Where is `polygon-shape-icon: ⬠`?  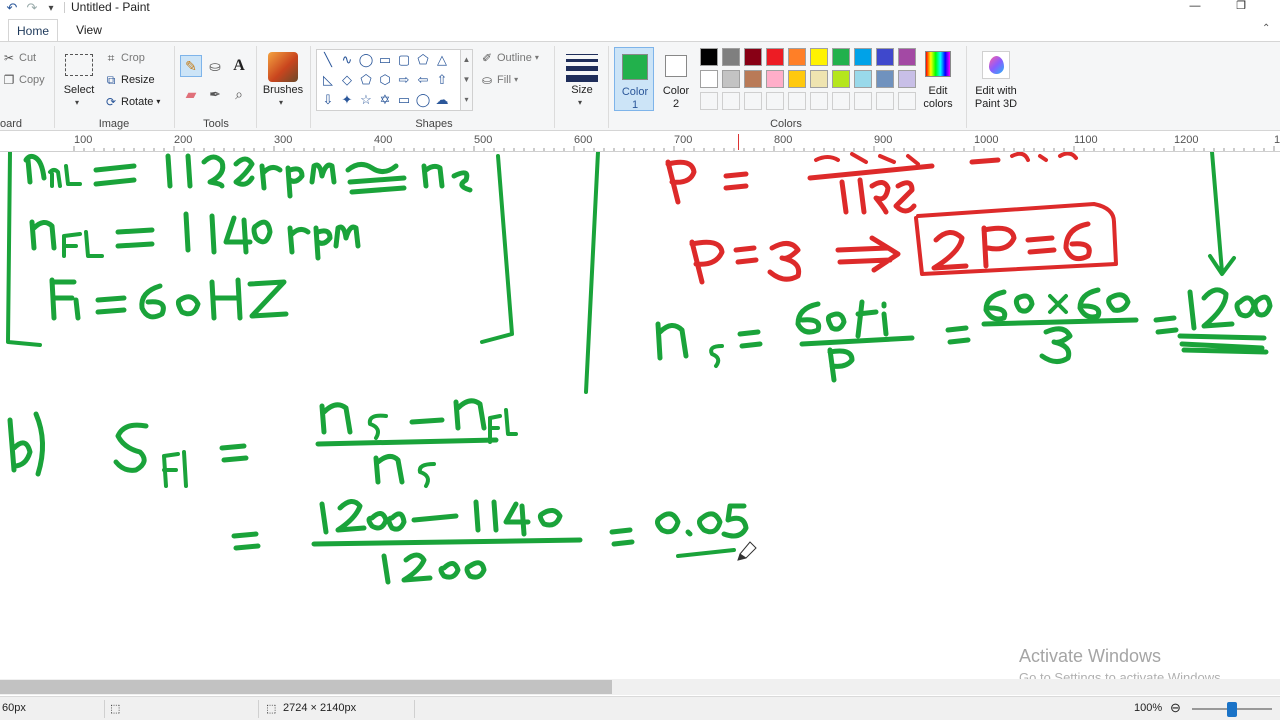 polygon-shape-icon: ⬠ is located at coordinates (423, 60).